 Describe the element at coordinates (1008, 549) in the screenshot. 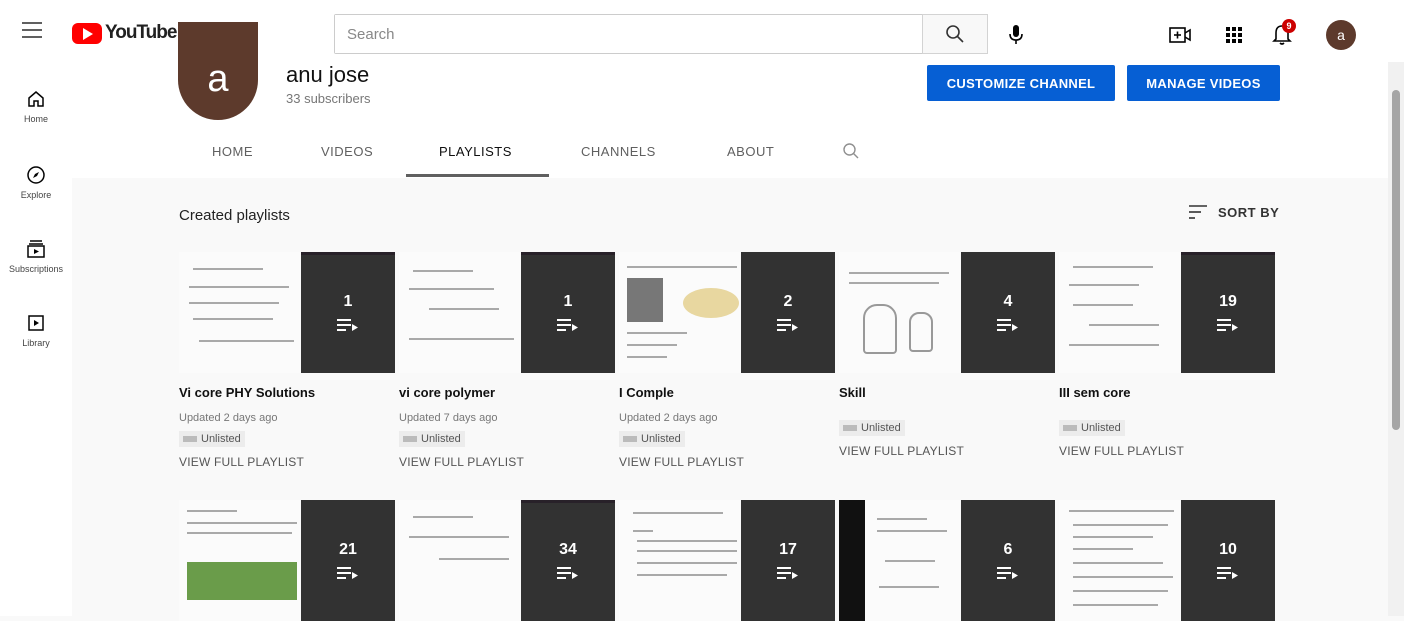

I see `playlist-video-count: 6` at that location.